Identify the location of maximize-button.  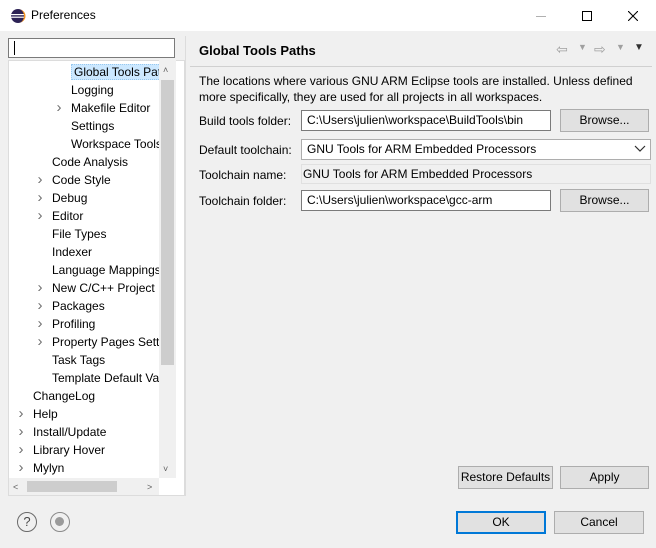
(587, 15).